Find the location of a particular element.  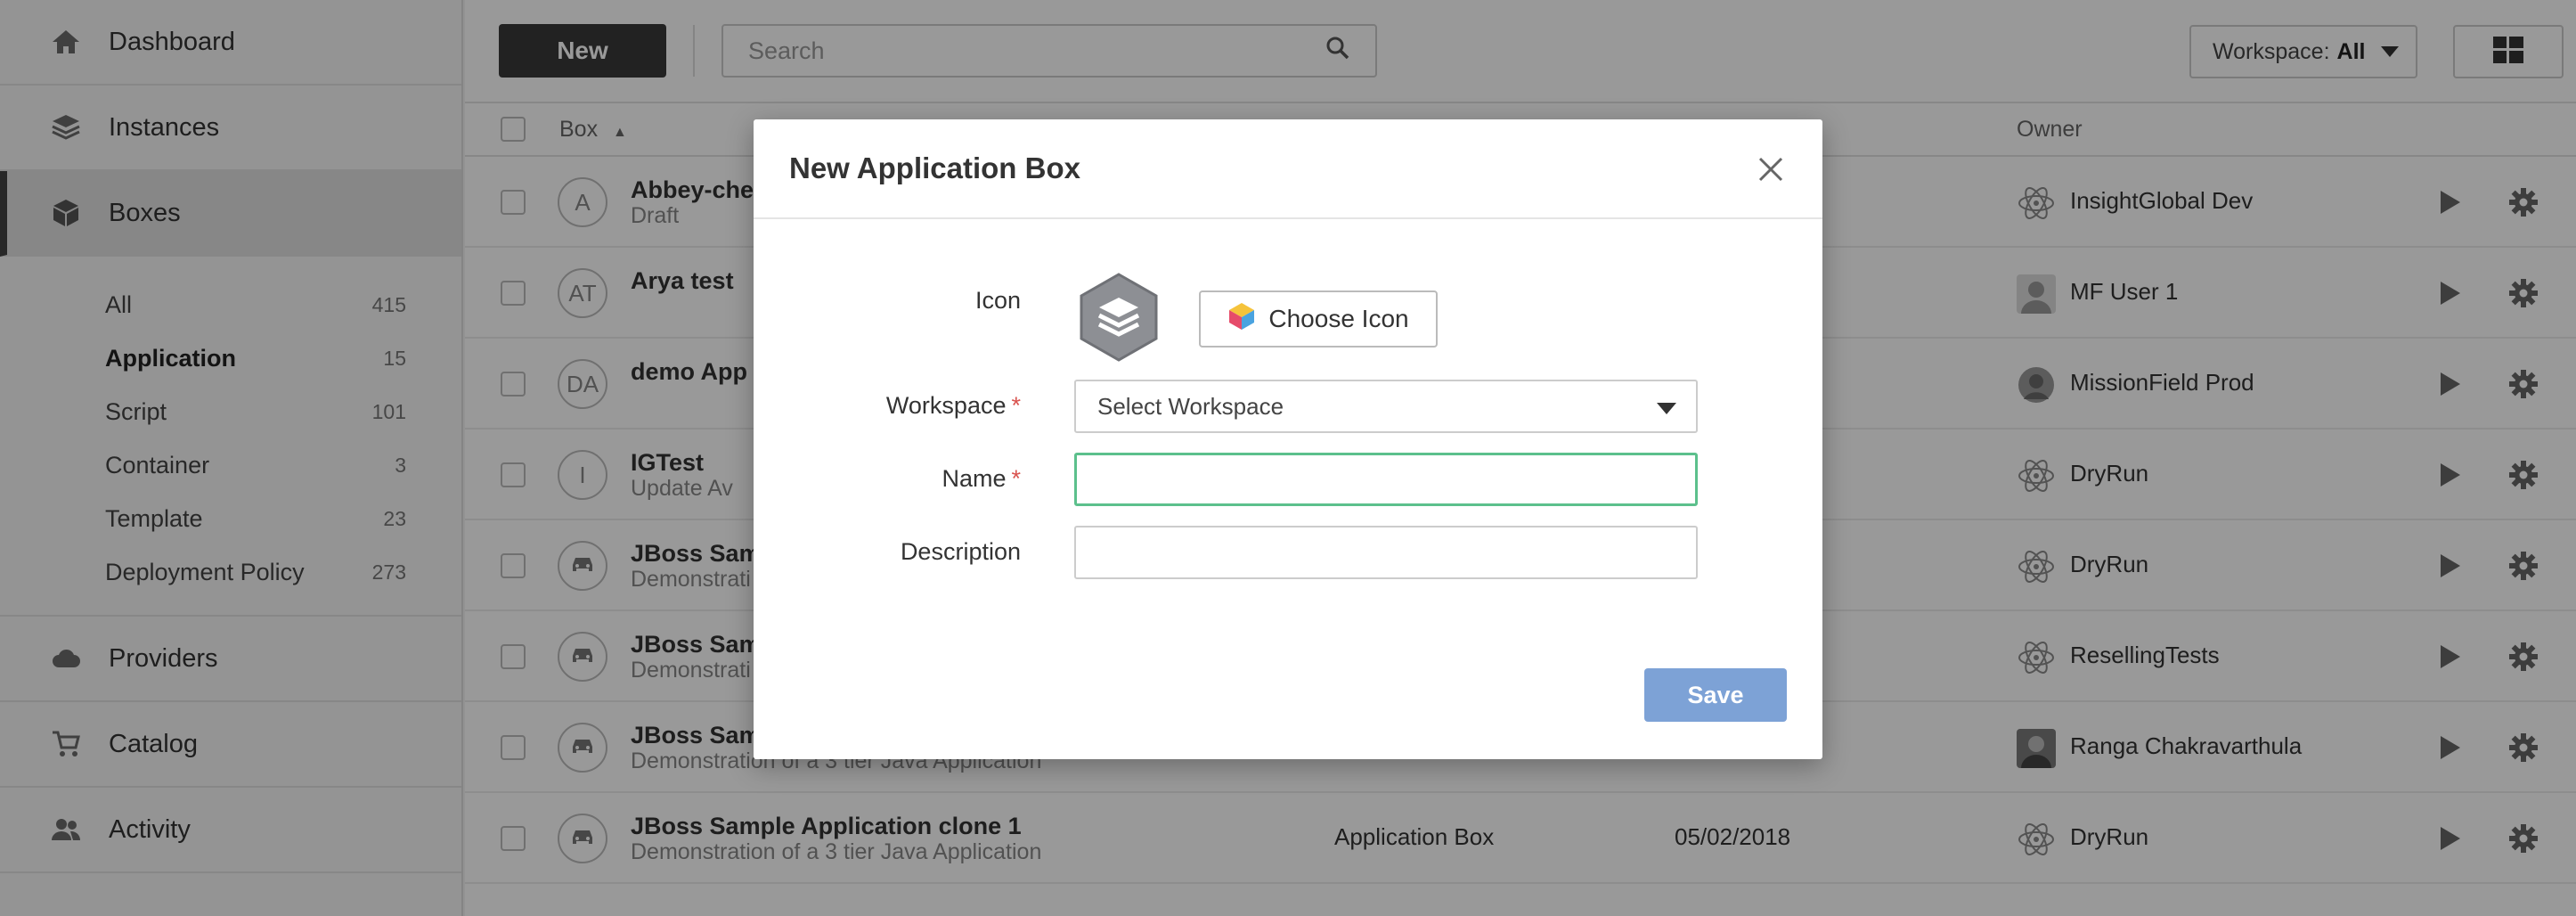

choose-icon-button: Choose Icon is located at coordinates (1319, 319).